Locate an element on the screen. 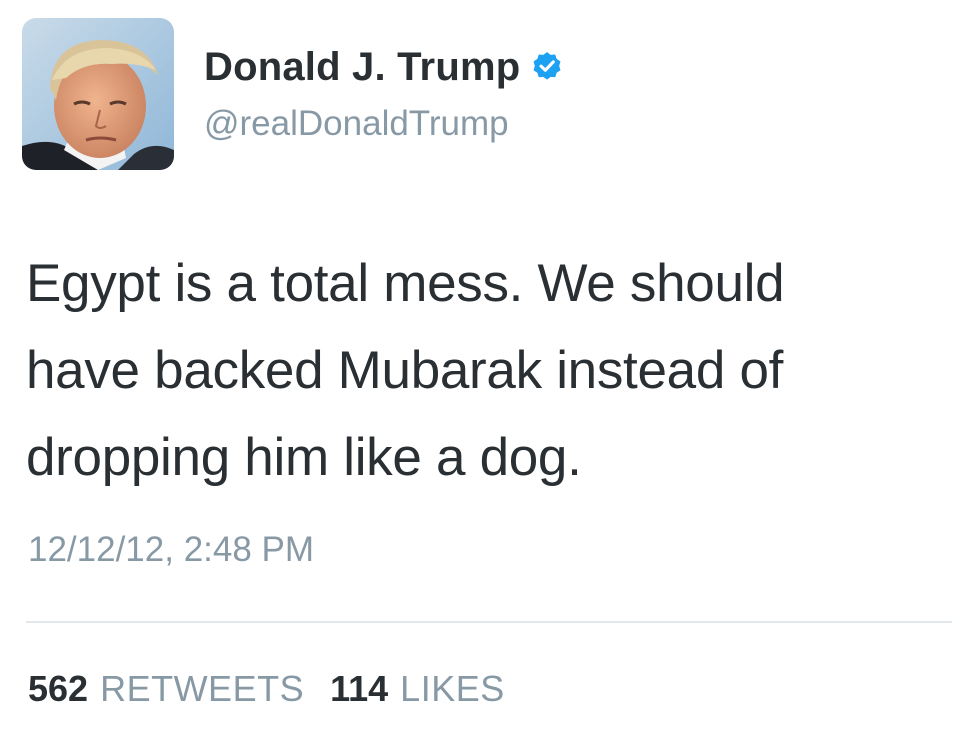 This screenshot has width=980, height=750. display-name: Donald J. Trump is located at coordinates (362, 67).